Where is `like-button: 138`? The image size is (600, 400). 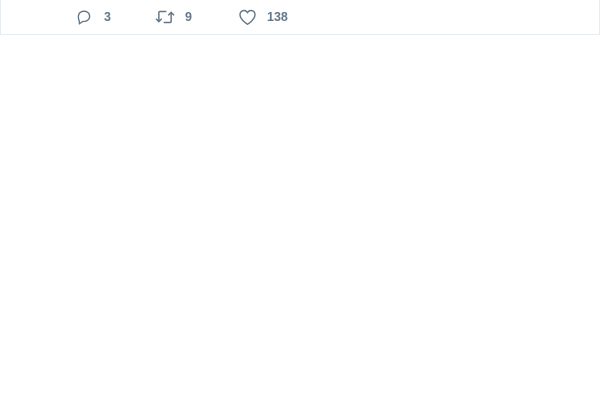
like-button: 138 is located at coordinates (262, 17).